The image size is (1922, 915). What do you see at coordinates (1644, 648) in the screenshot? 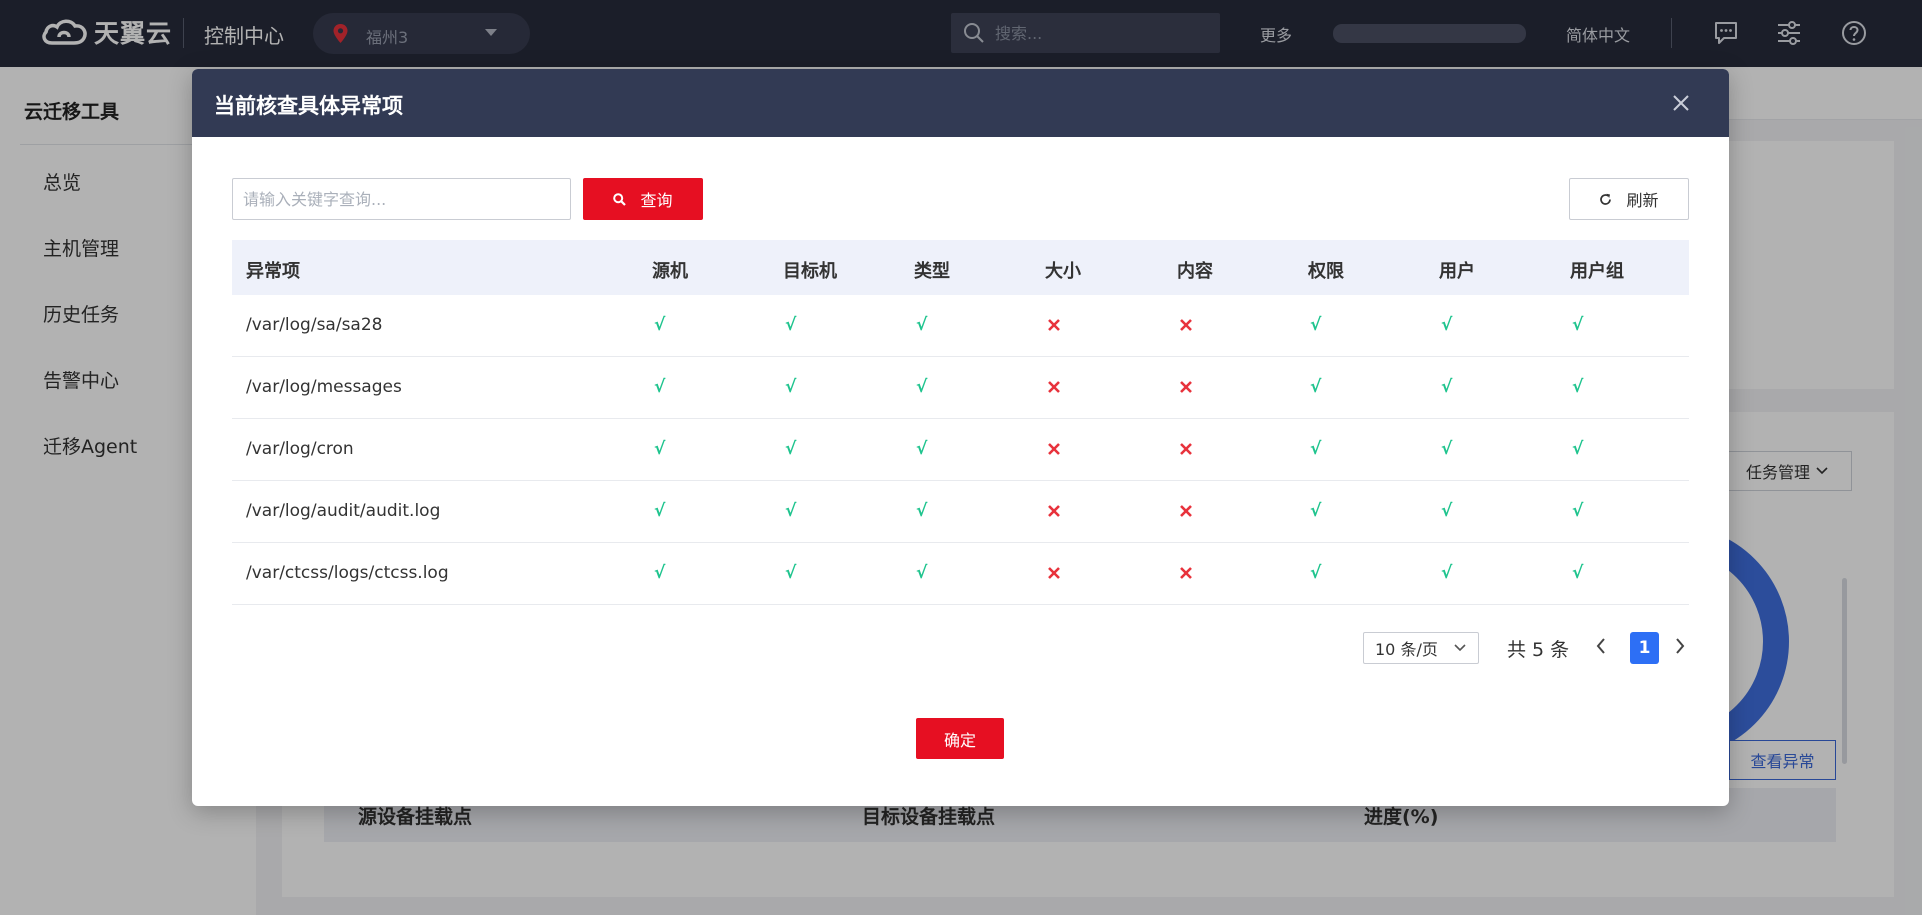
I see `page-number-current: 1` at bounding box center [1644, 648].